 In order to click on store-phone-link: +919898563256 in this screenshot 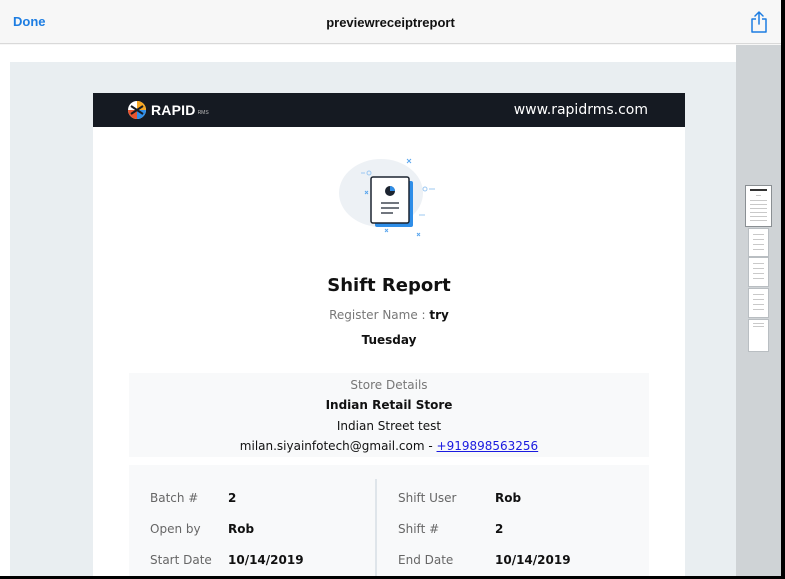, I will do `click(488, 446)`.